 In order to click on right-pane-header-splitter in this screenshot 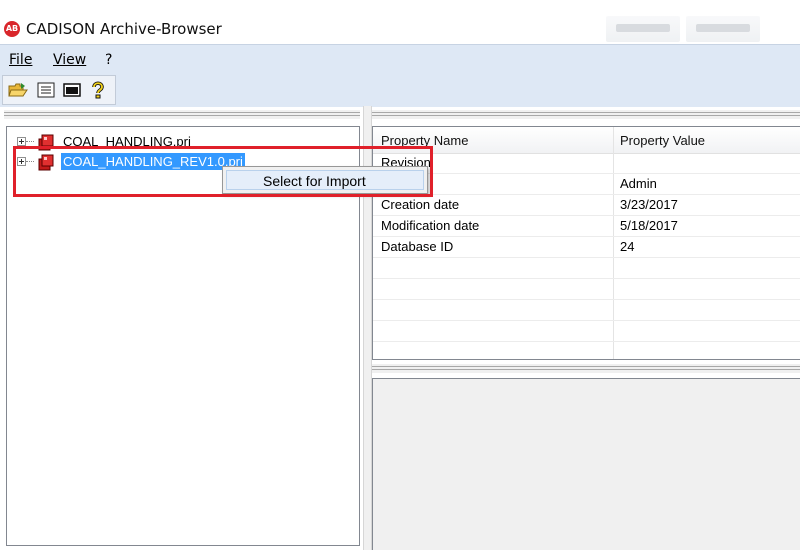, I will do `click(586, 114)`.